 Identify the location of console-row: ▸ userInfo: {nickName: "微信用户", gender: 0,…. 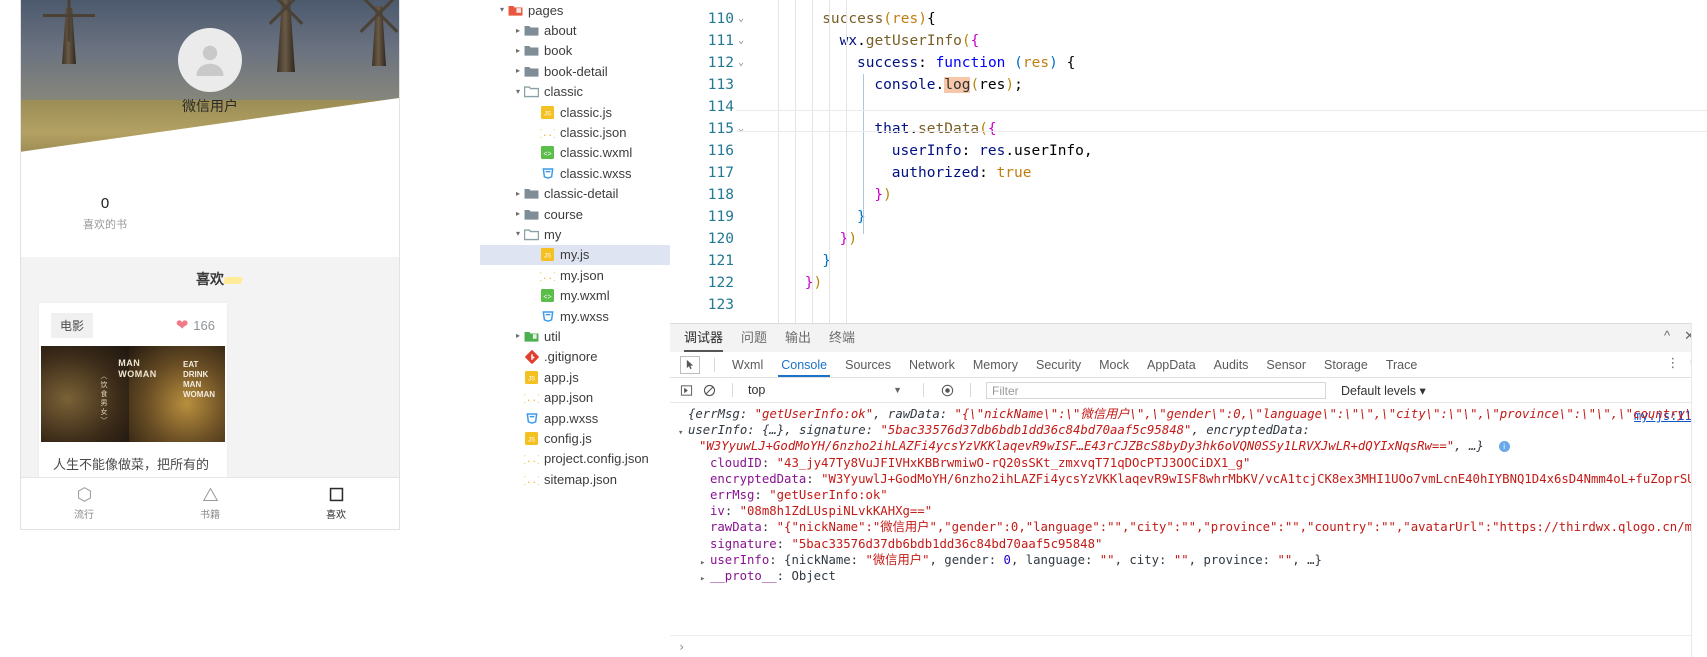
(1188, 560).